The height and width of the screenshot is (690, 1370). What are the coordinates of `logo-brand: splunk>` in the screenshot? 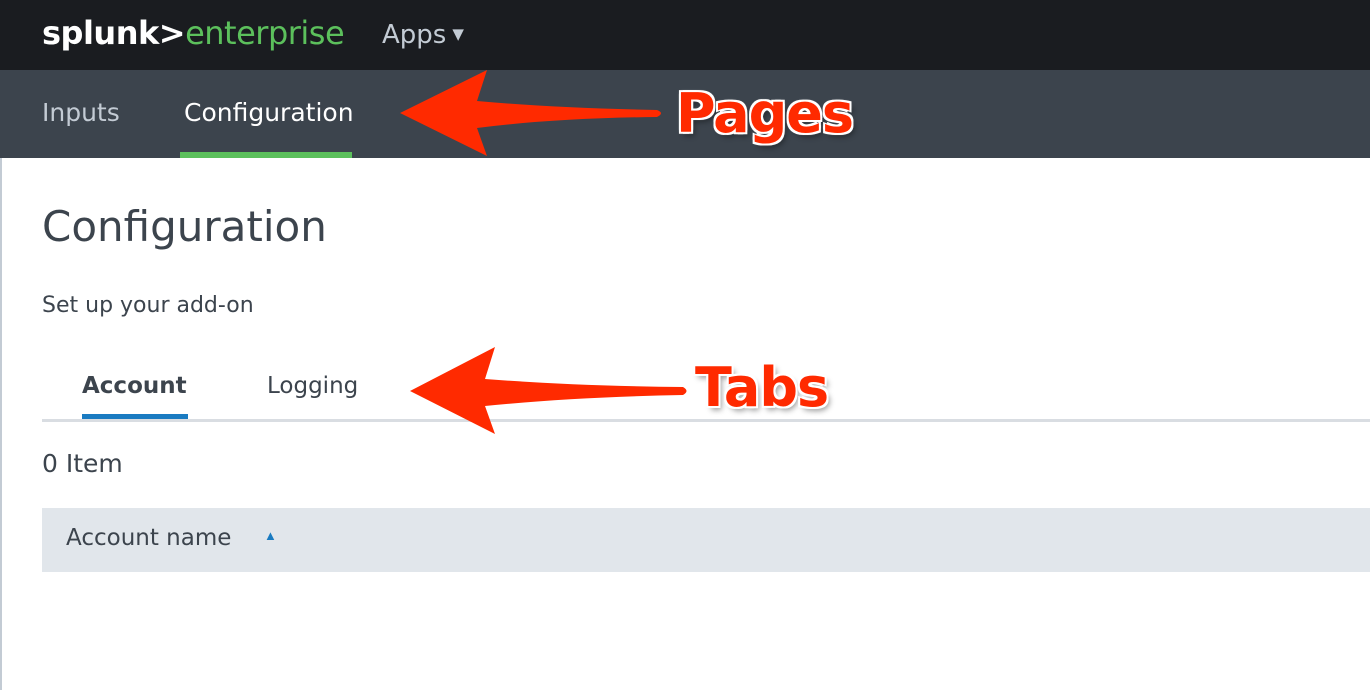 It's located at (114, 33).